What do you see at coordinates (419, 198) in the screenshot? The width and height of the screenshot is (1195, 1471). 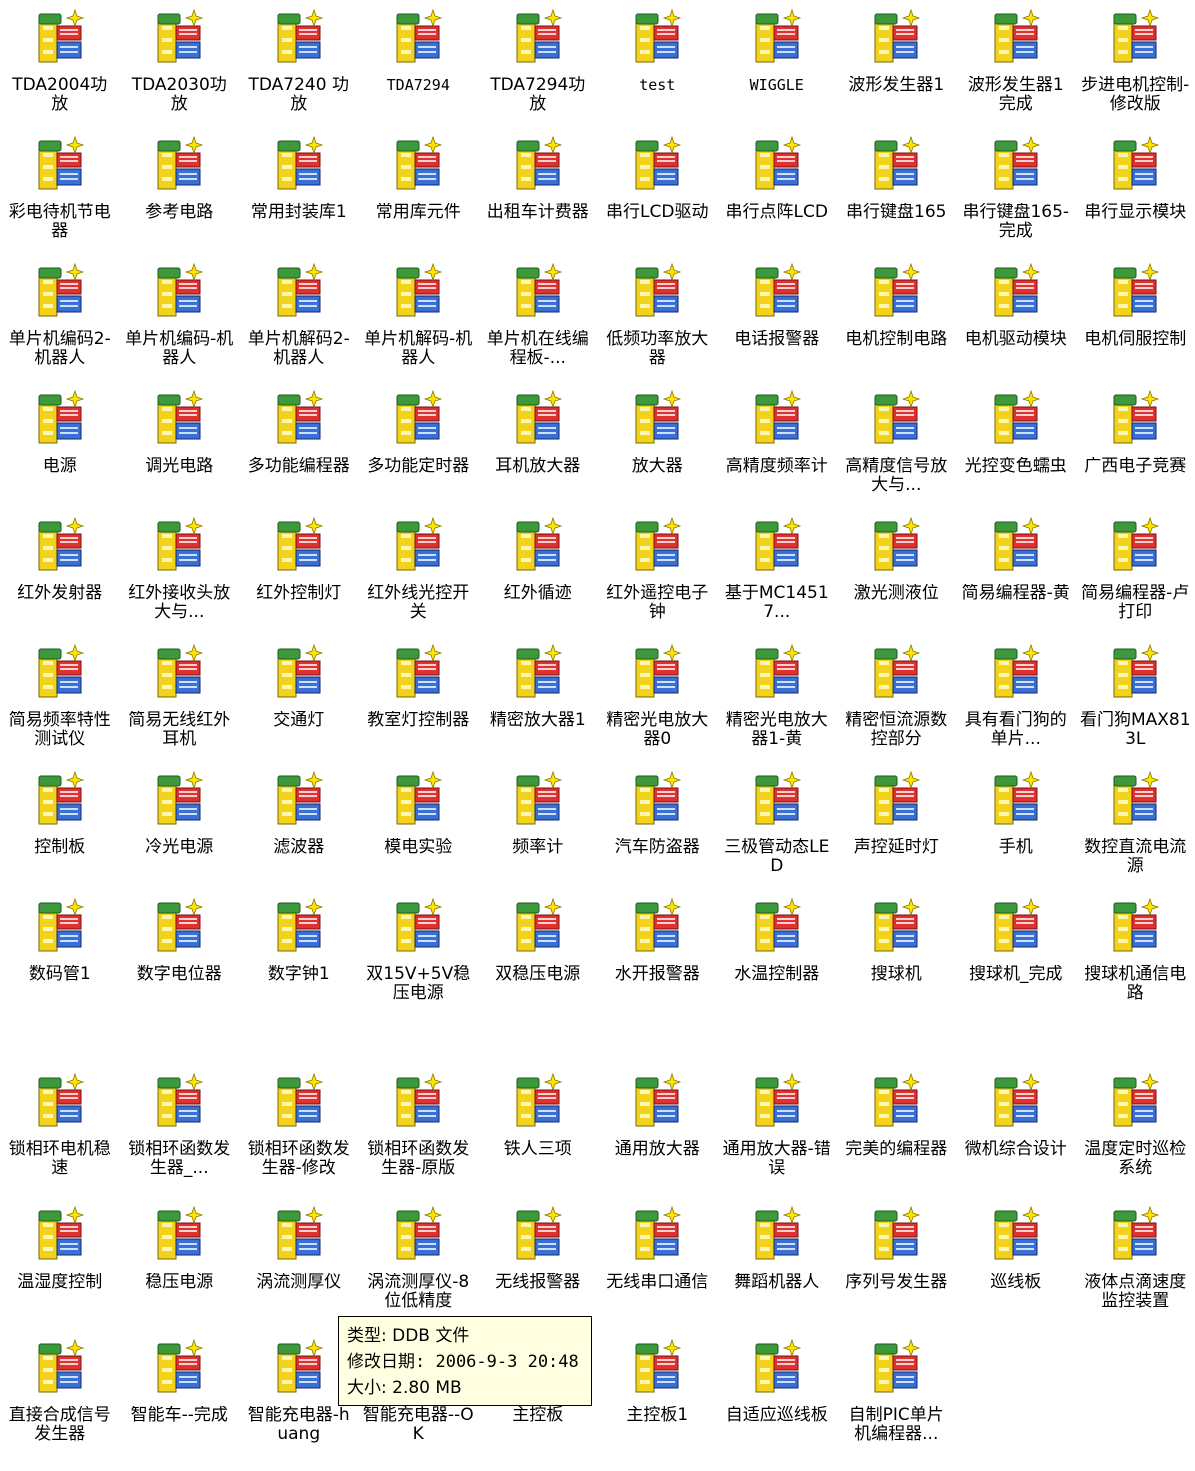 I see `file-item: 常用库元件` at bounding box center [419, 198].